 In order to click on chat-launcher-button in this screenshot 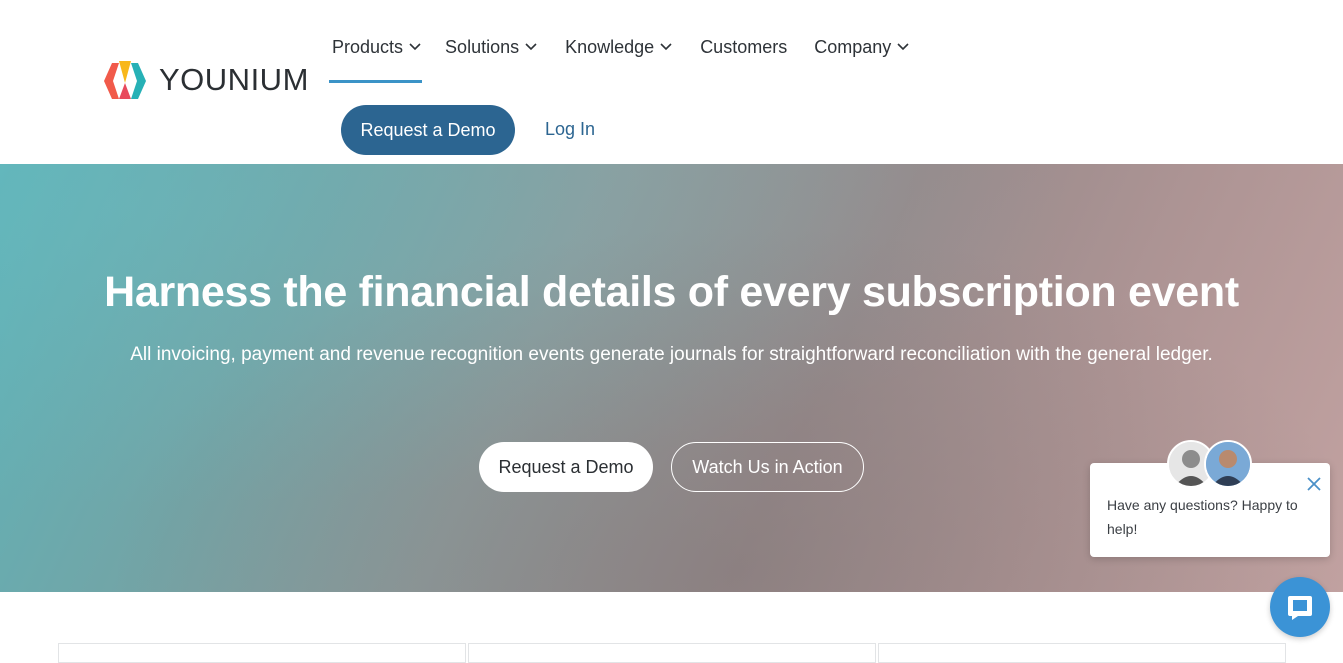, I will do `click(1300, 607)`.